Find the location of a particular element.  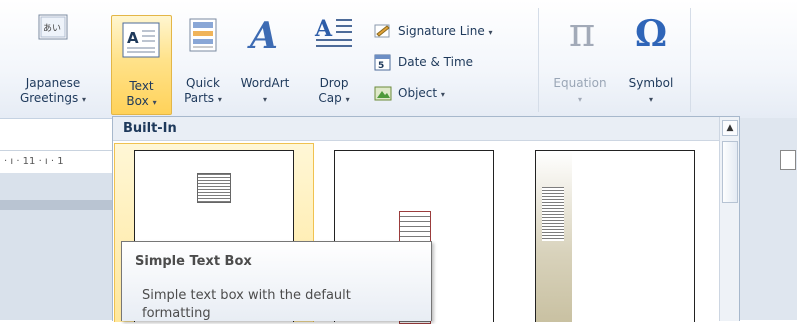

equation-label: Equation is located at coordinates (580, 83).